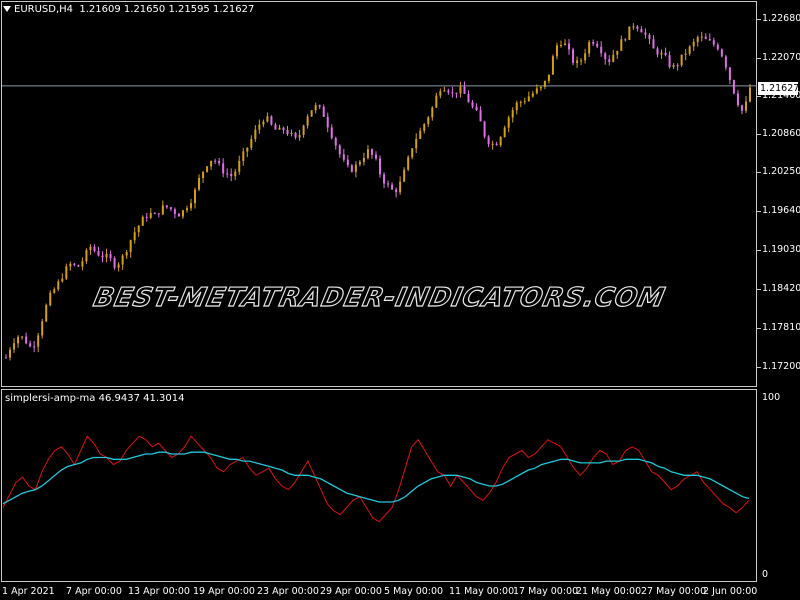  Describe the element at coordinates (288, 591) in the screenshot. I see `date-axis-label: 23 Apr 00:00` at that location.